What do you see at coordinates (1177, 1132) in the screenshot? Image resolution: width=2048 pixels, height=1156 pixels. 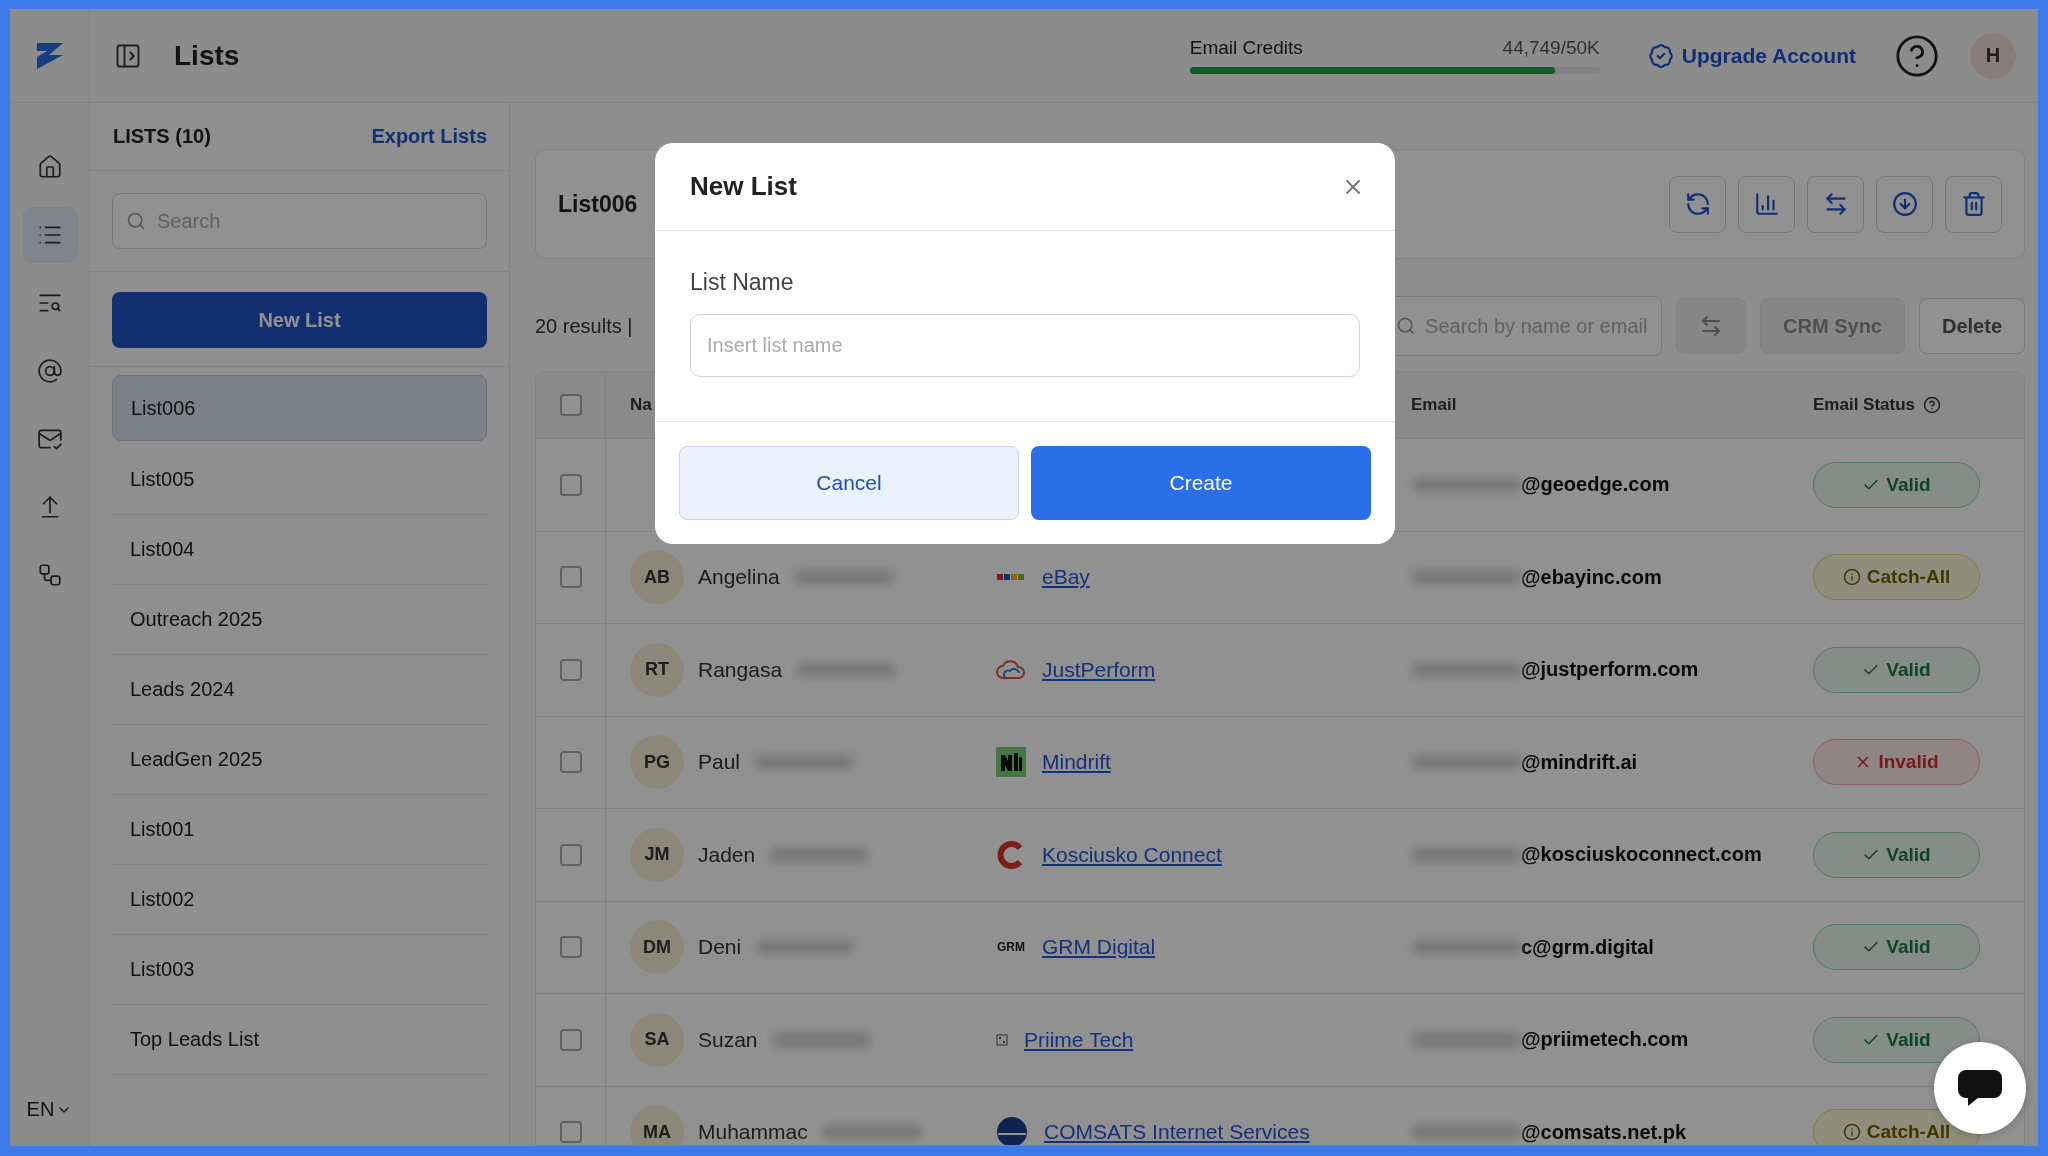 I see `company-link: COMSATS Internet Services` at bounding box center [1177, 1132].